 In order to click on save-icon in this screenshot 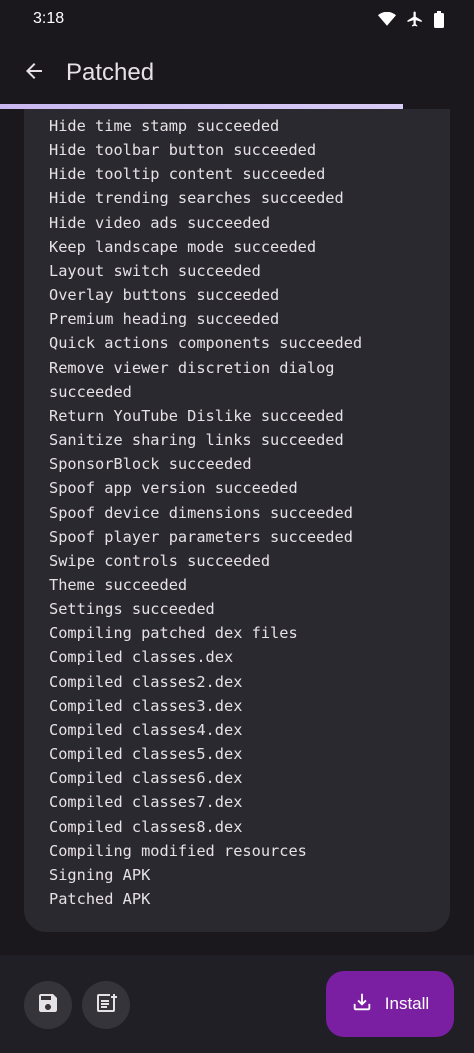, I will do `click(48, 1005)`.